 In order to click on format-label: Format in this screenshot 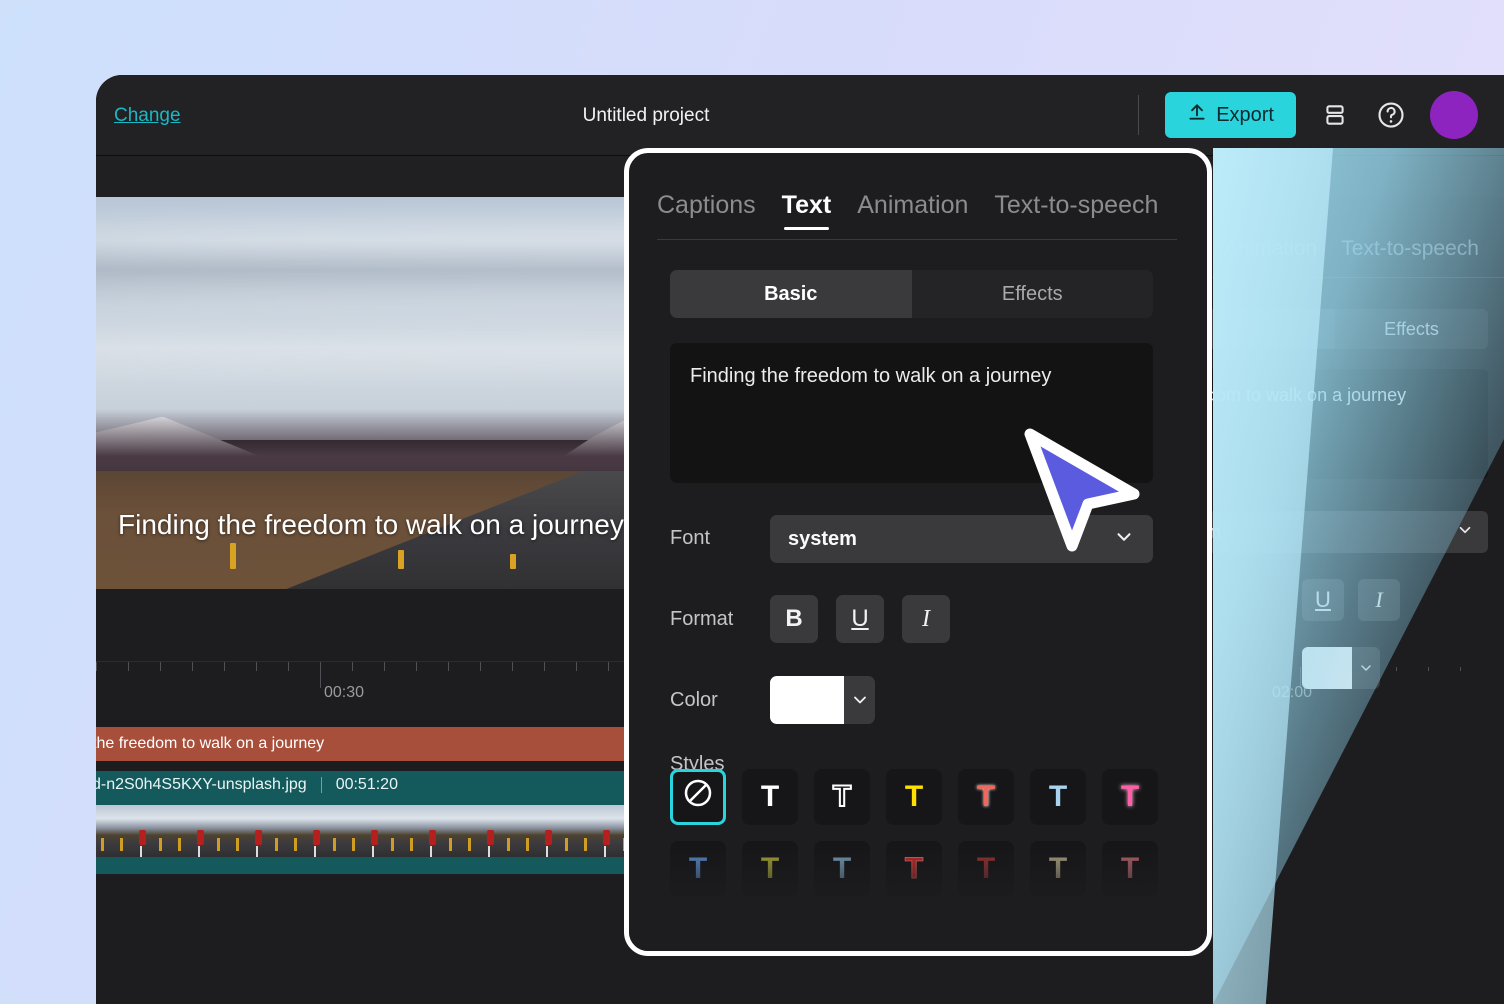, I will do `click(702, 619)`.